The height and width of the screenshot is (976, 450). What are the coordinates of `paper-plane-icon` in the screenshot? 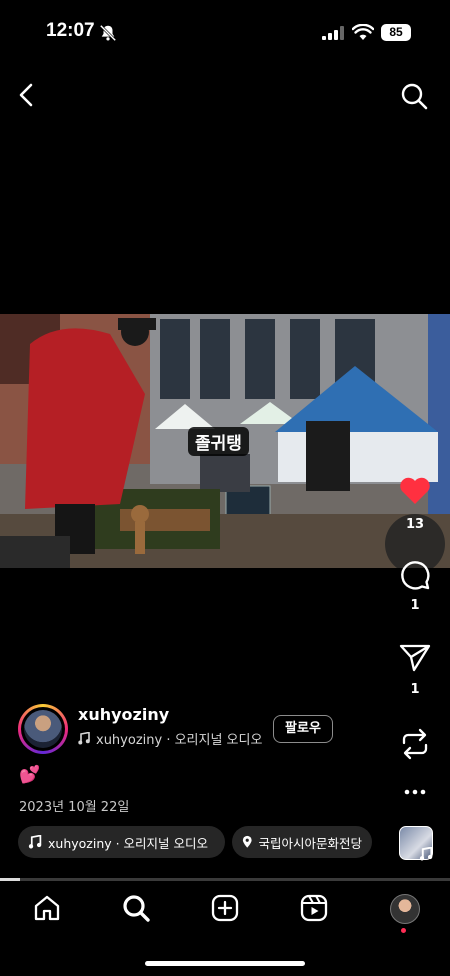 It's located at (415, 657).